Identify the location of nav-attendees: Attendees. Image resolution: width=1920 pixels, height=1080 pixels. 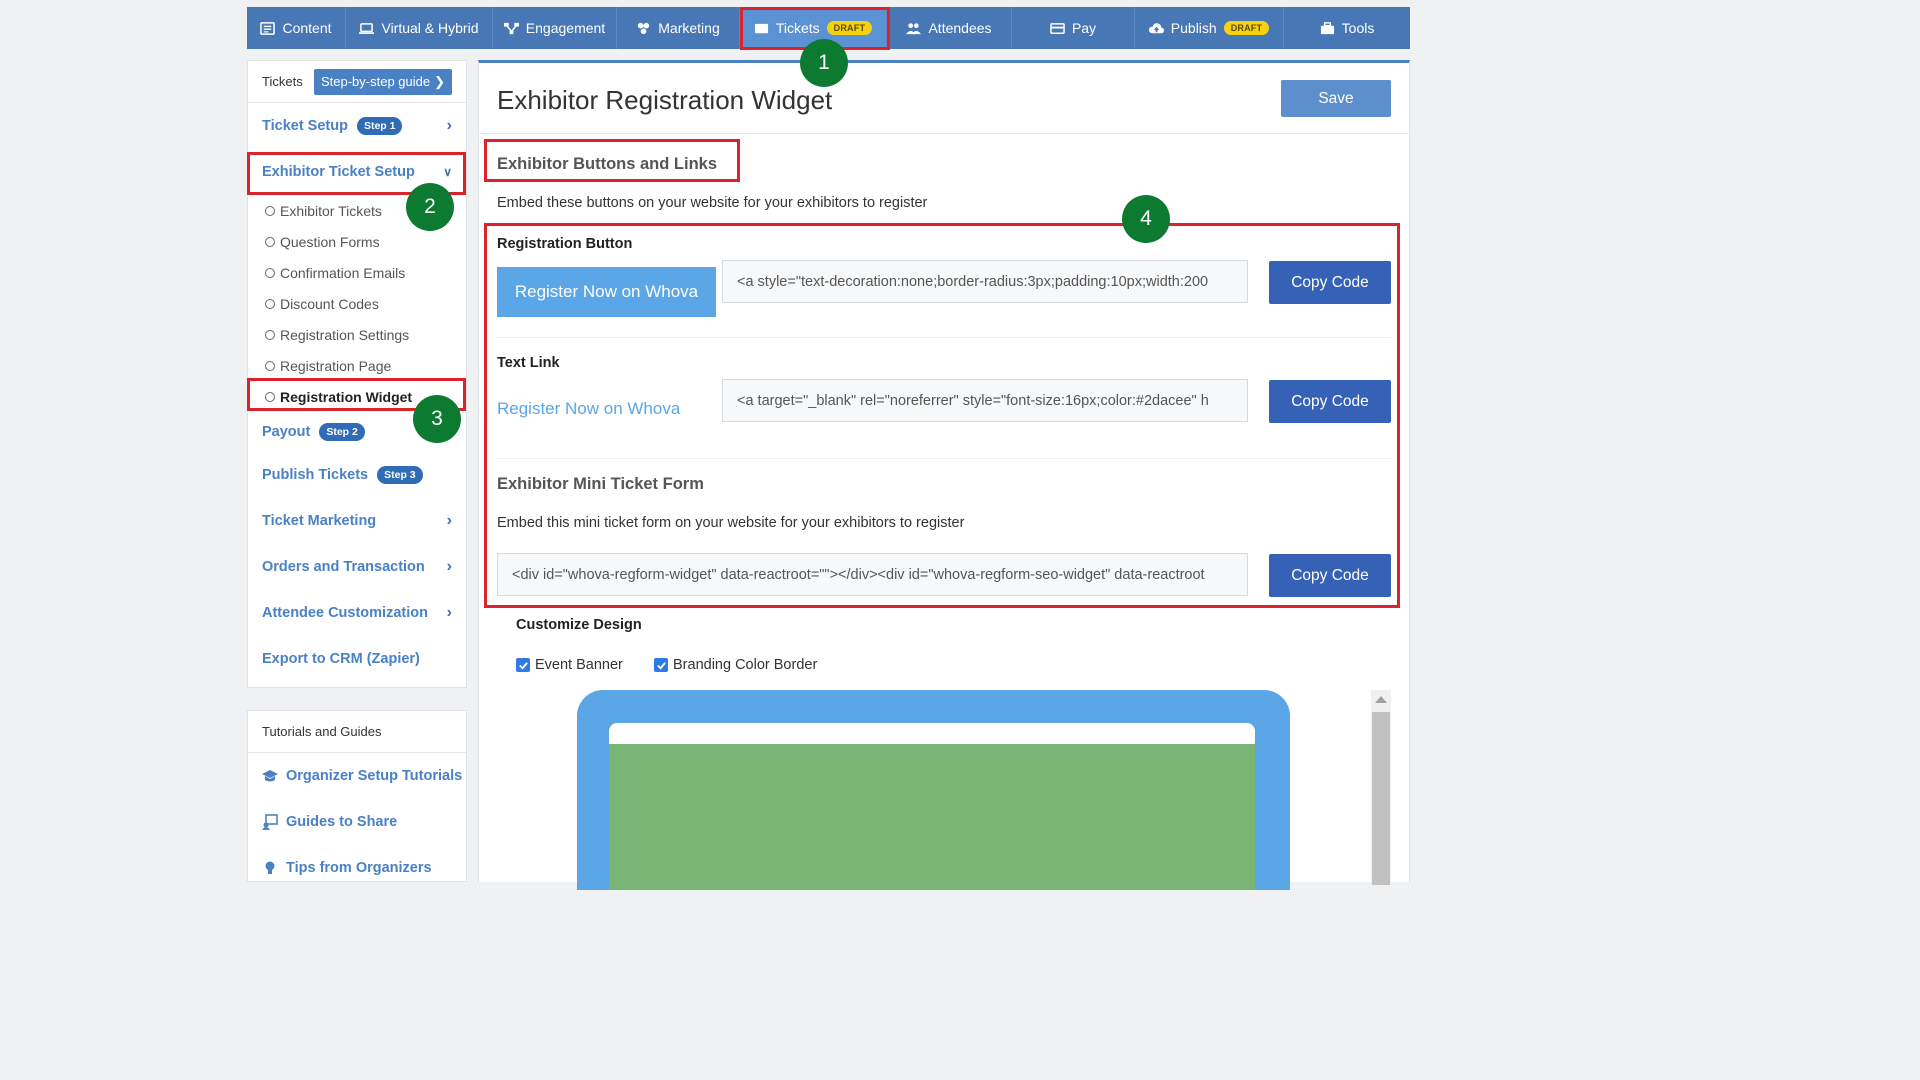
(949, 28).